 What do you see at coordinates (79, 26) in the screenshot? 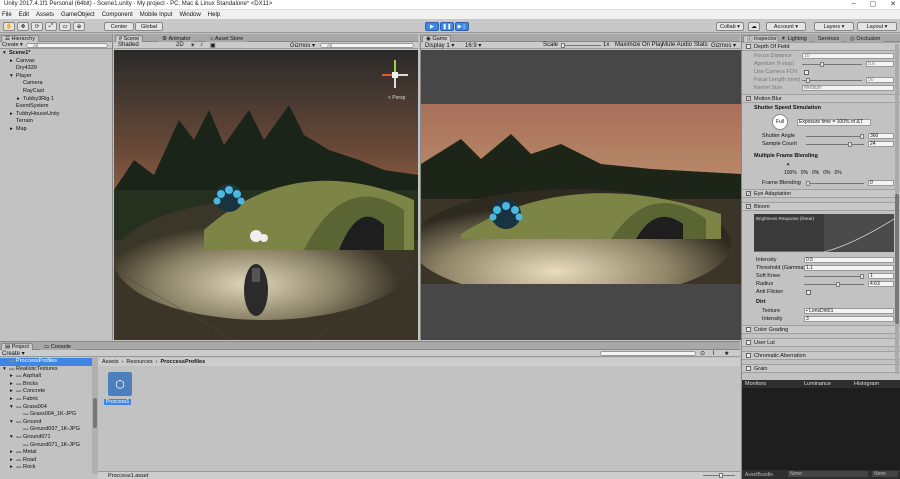
I see `transform-tool-icon: ⊕` at bounding box center [79, 26].